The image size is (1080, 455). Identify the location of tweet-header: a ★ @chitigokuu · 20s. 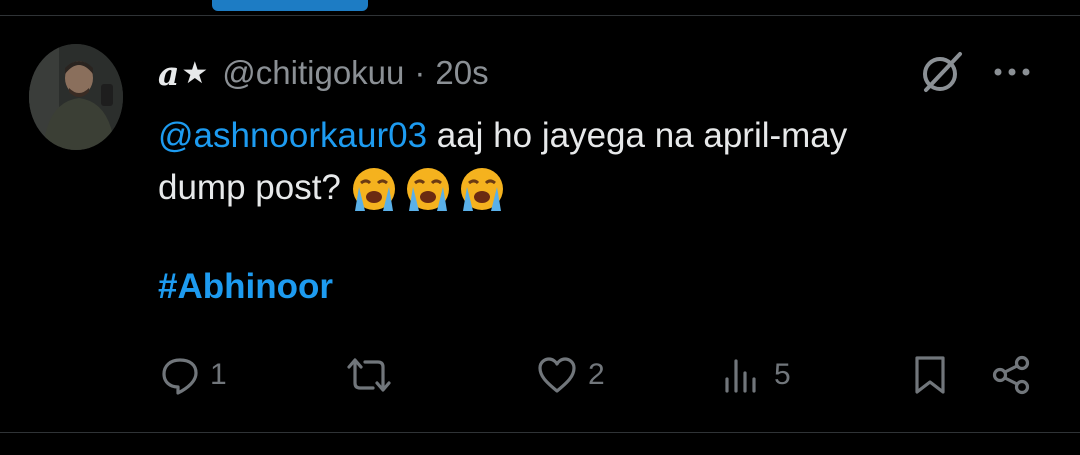
(323, 73).